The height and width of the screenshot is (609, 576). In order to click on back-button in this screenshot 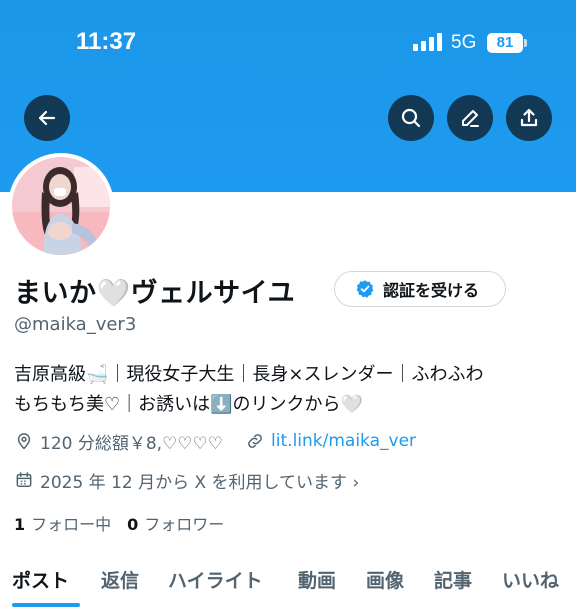, I will do `click(47, 118)`.